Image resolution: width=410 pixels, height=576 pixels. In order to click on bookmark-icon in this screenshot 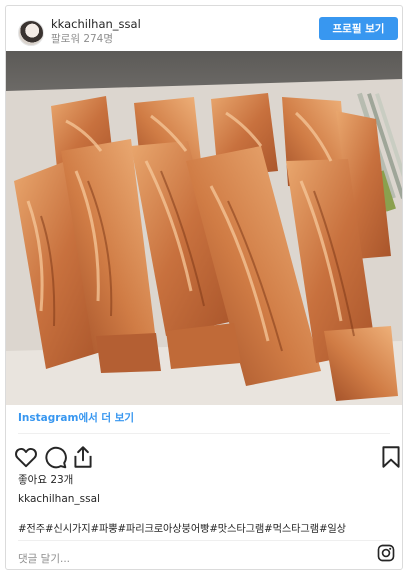, I will do `click(391, 457)`.